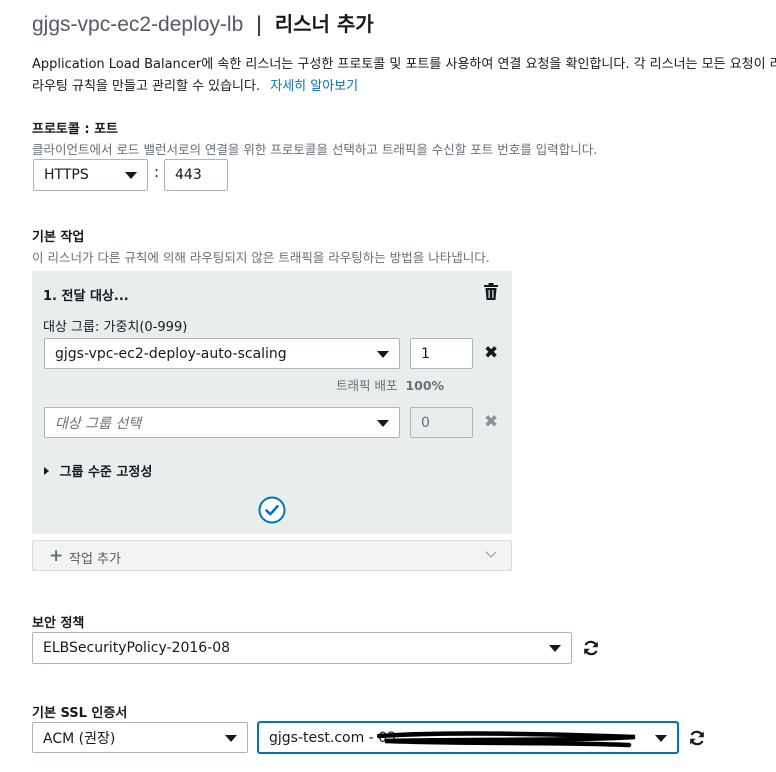 The width and height of the screenshot is (776, 772). What do you see at coordinates (302, 648) in the screenshot?
I see `security-policy-select: ELBSecurityPolicy-2016-08` at bounding box center [302, 648].